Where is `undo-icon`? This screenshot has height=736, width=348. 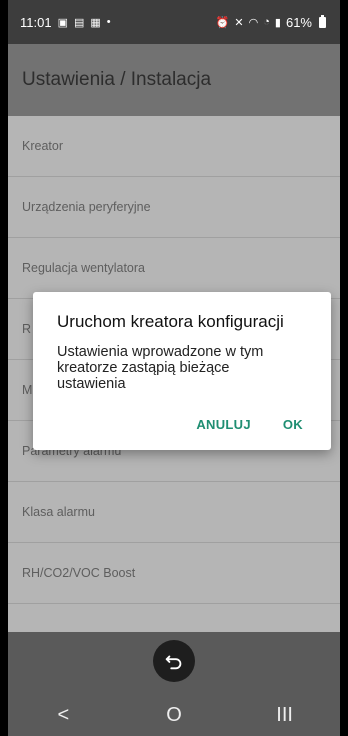
undo-icon is located at coordinates (173, 662).